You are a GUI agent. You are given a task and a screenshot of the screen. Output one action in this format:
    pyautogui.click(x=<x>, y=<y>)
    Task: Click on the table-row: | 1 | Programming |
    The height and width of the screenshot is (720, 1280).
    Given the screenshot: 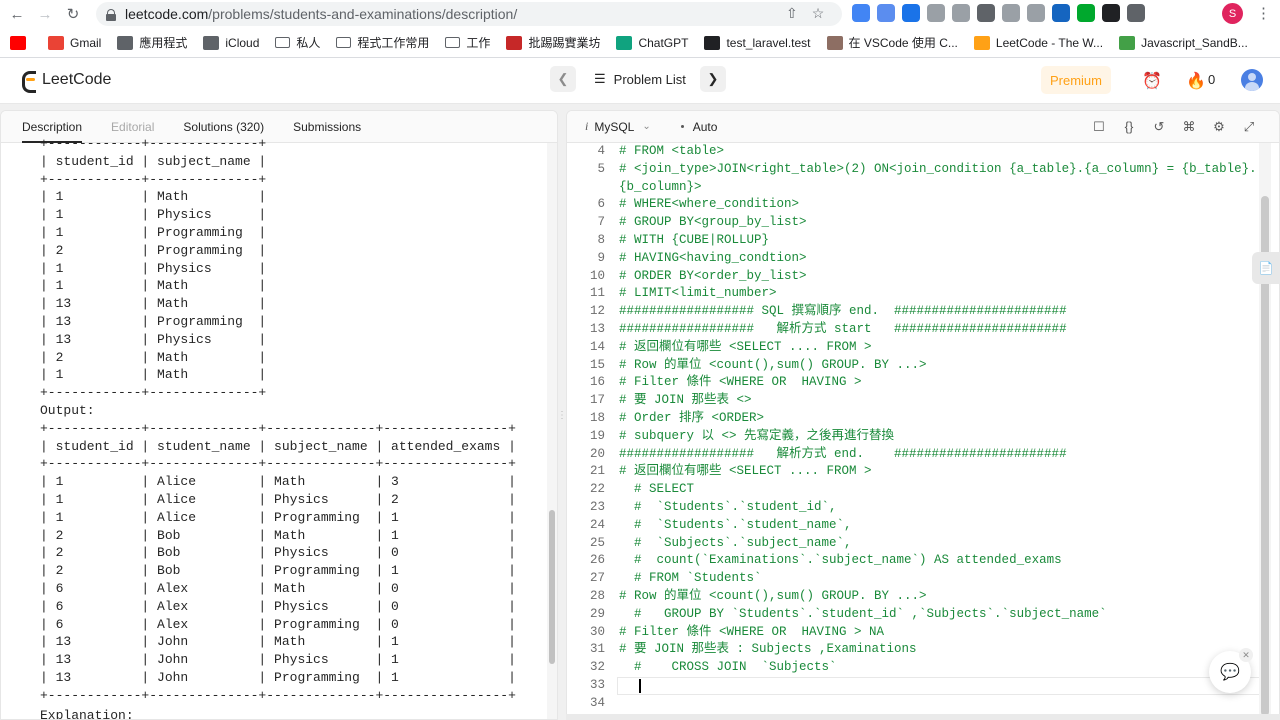 What is the action you would take?
    pyautogui.click(x=153, y=232)
    